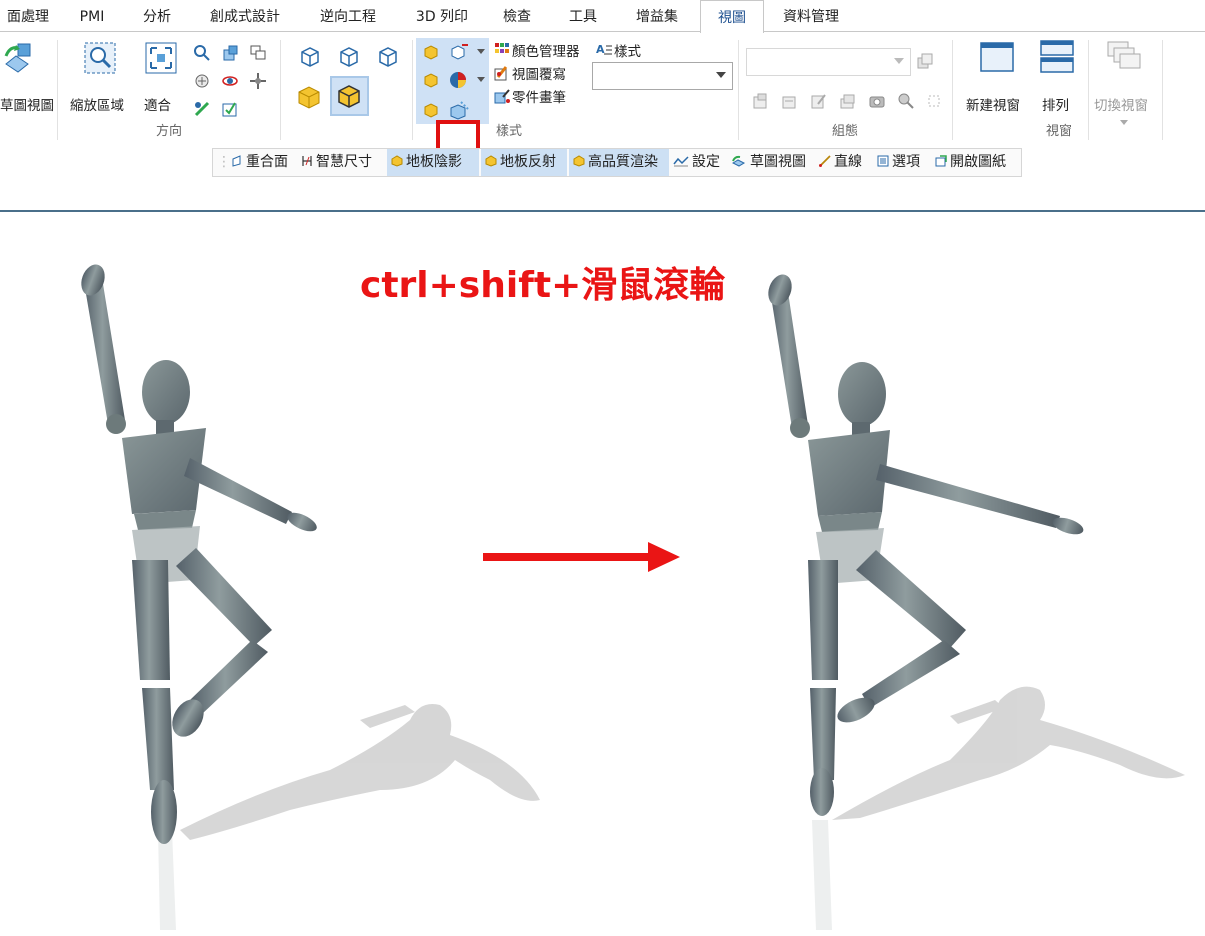 Image resolution: width=1205 pixels, height=936 pixels. Describe the element at coordinates (1055, 104) in the screenshot. I see `arrange-label: 排列` at that location.